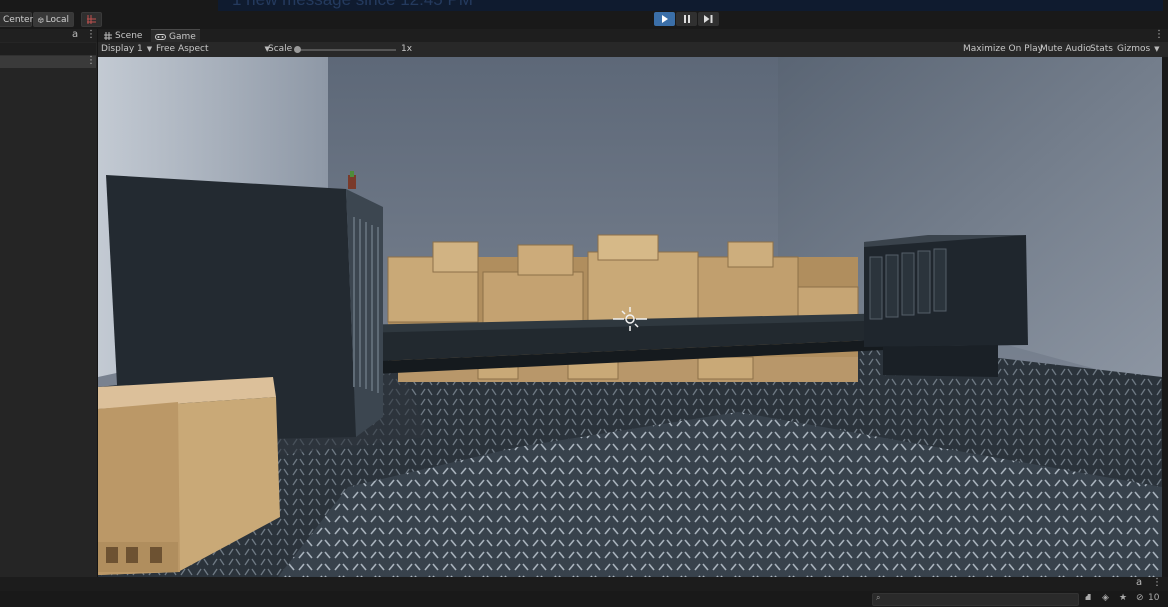  I want to click on scene-visibility-icon: ⛘, so click(1088, 598).